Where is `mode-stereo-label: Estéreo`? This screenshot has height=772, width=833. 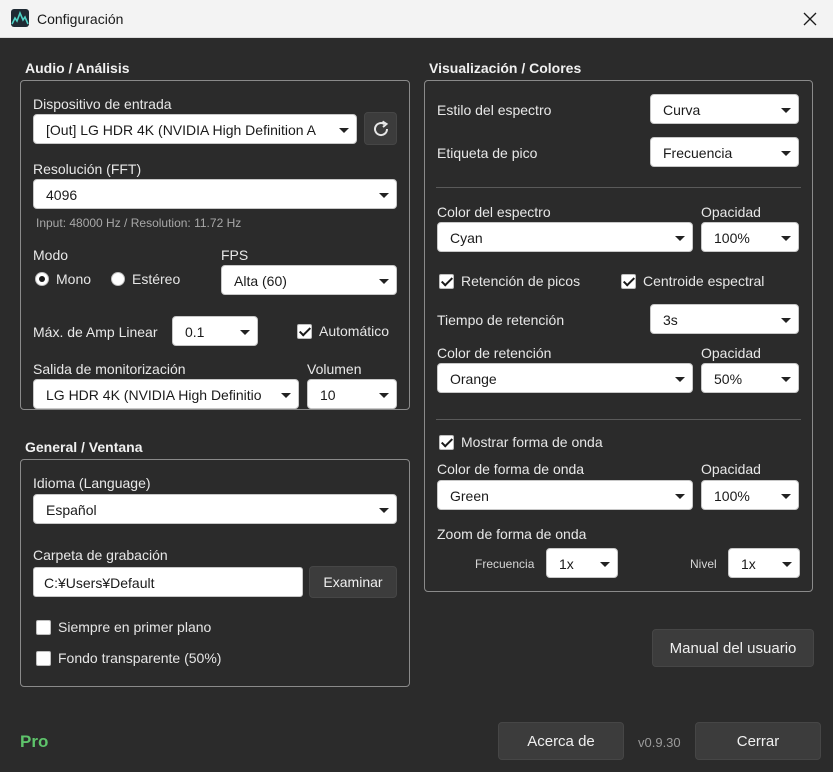 mode-stereo-label: Estéreo is located at coordinates (156, 279).